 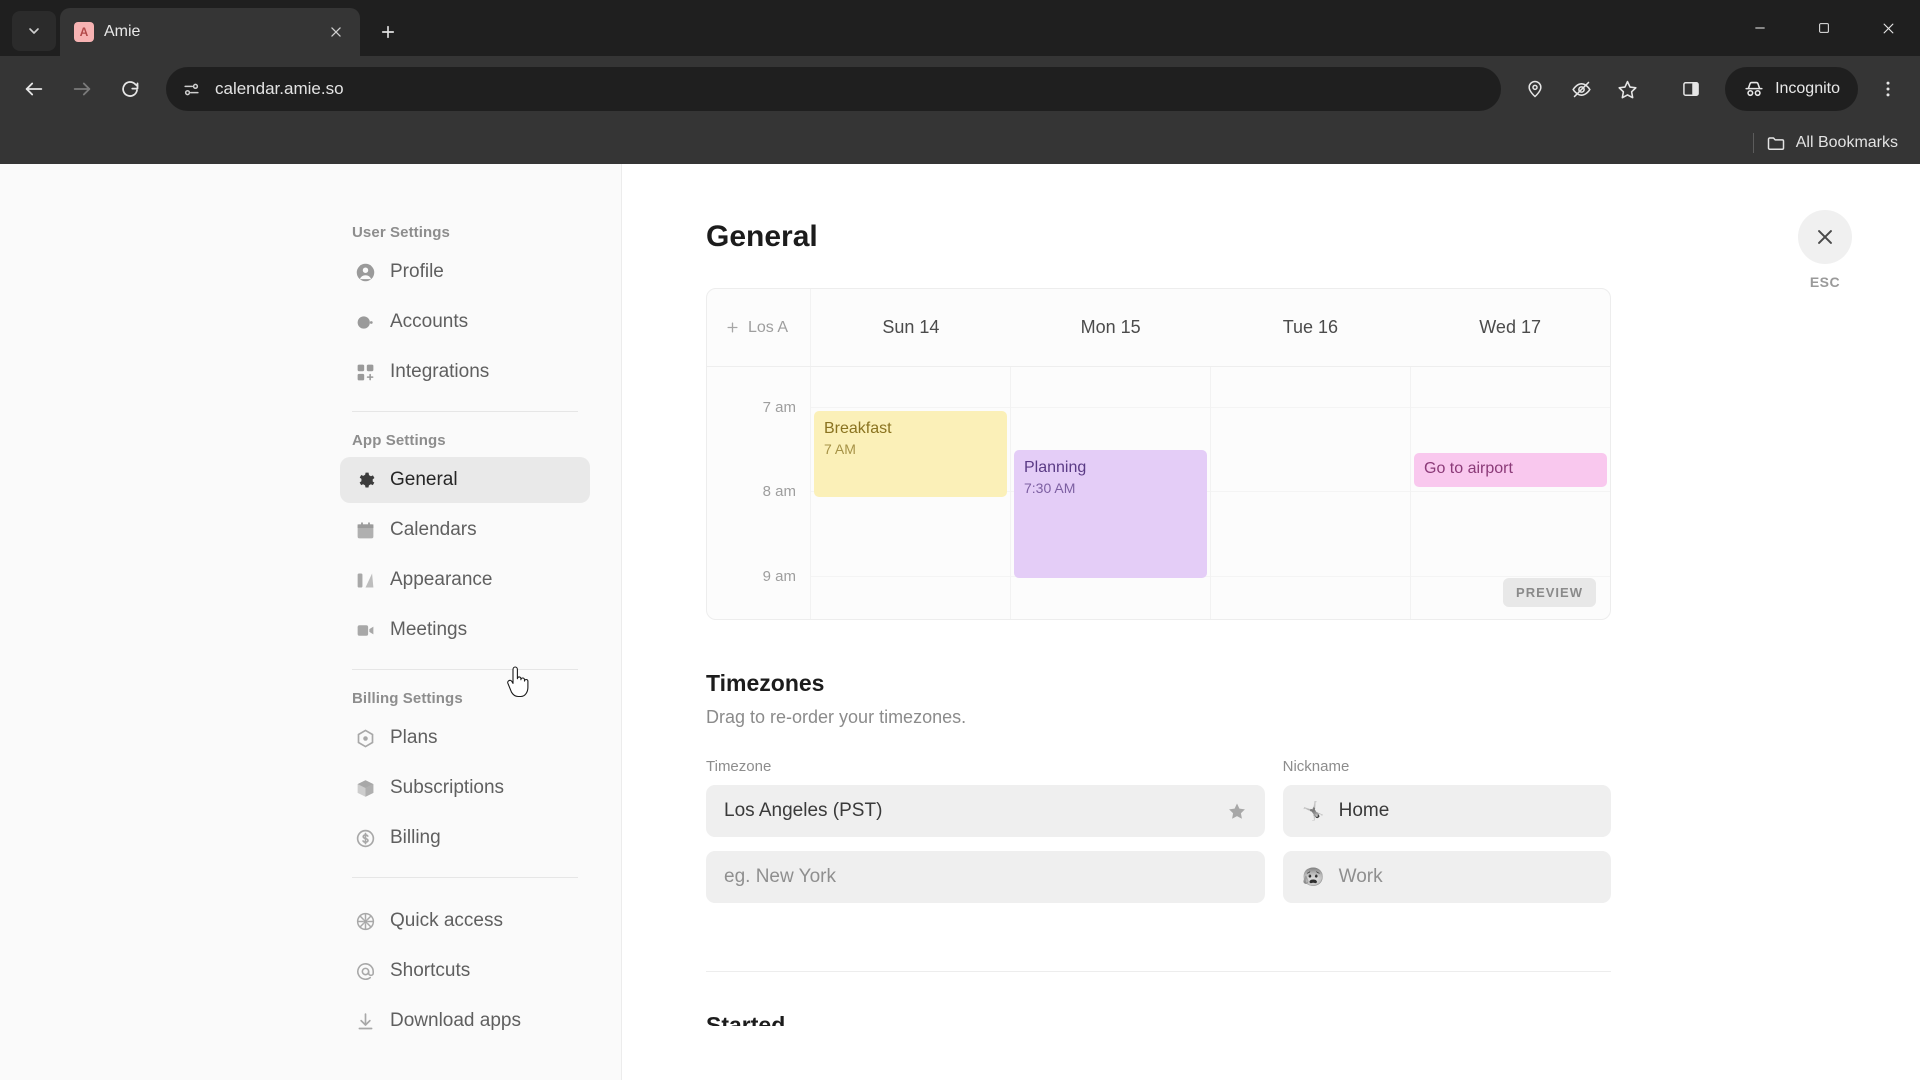 What do you see at coordinates (911, 327) in the screenshot?
I see `calendar-day-header: Sun 14` at bounding box center [911, 327].